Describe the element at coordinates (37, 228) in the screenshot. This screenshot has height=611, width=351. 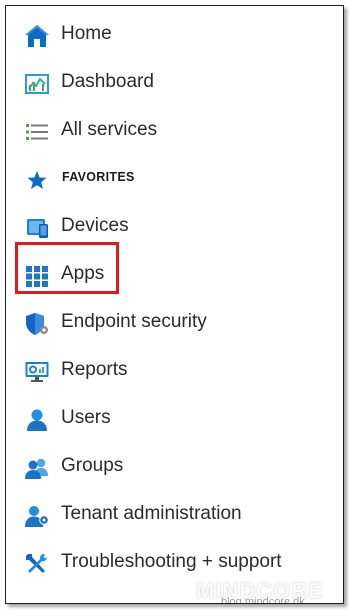
I see `devices-icon` at that location.